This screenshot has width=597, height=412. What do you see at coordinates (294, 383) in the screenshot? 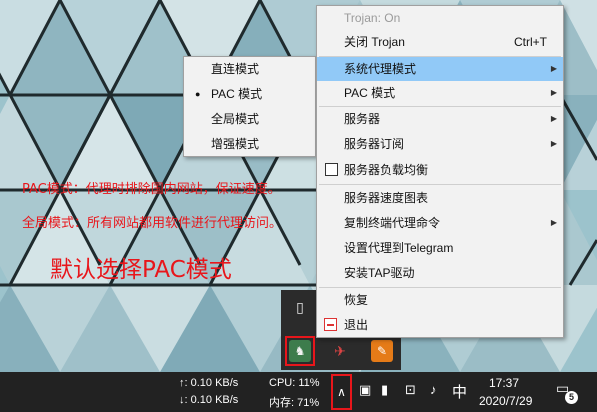
I see `cpu-usage: CPU: 11%` at bounding box center [294, 383].